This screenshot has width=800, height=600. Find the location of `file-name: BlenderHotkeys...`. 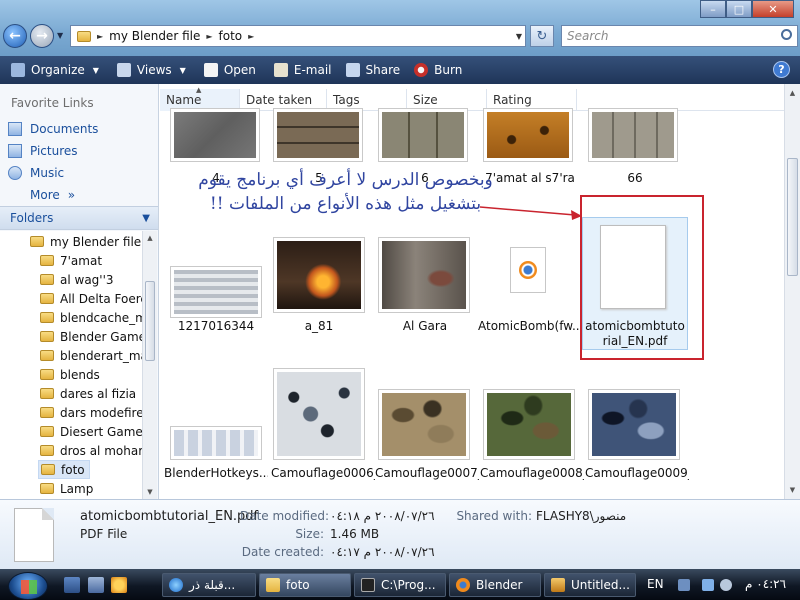

file-name: BlenderHotkeys... is located at coordinates (216, 473).